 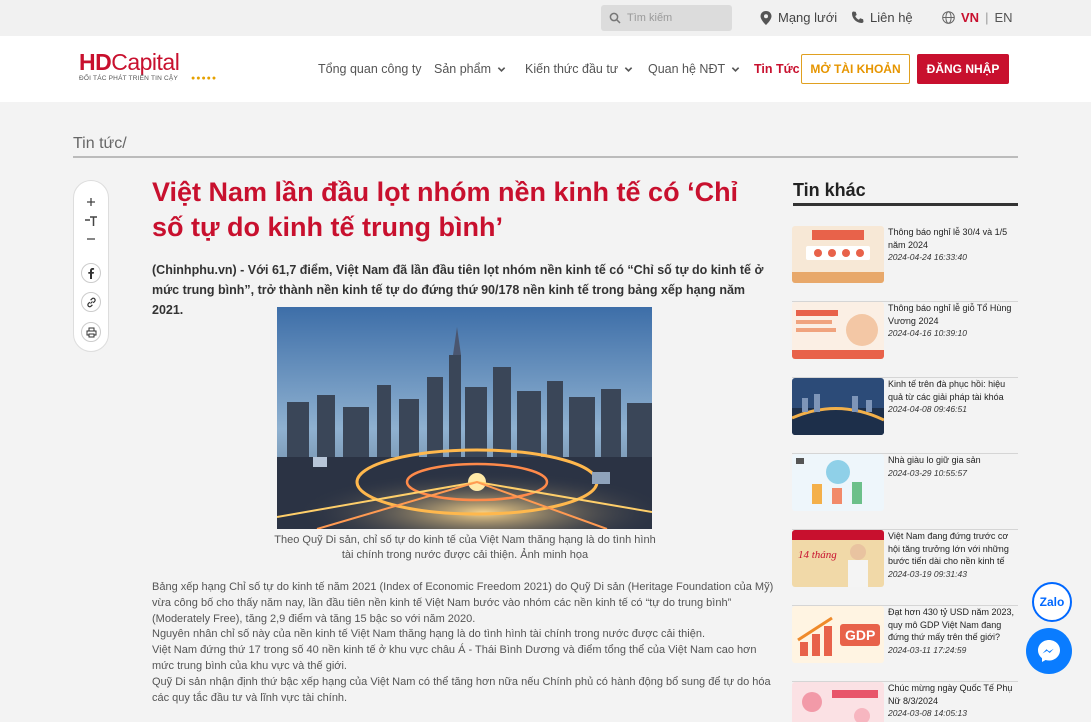 I want to click on news-date: 2024-03-29 10:55:57, so click(x=927, y=472).